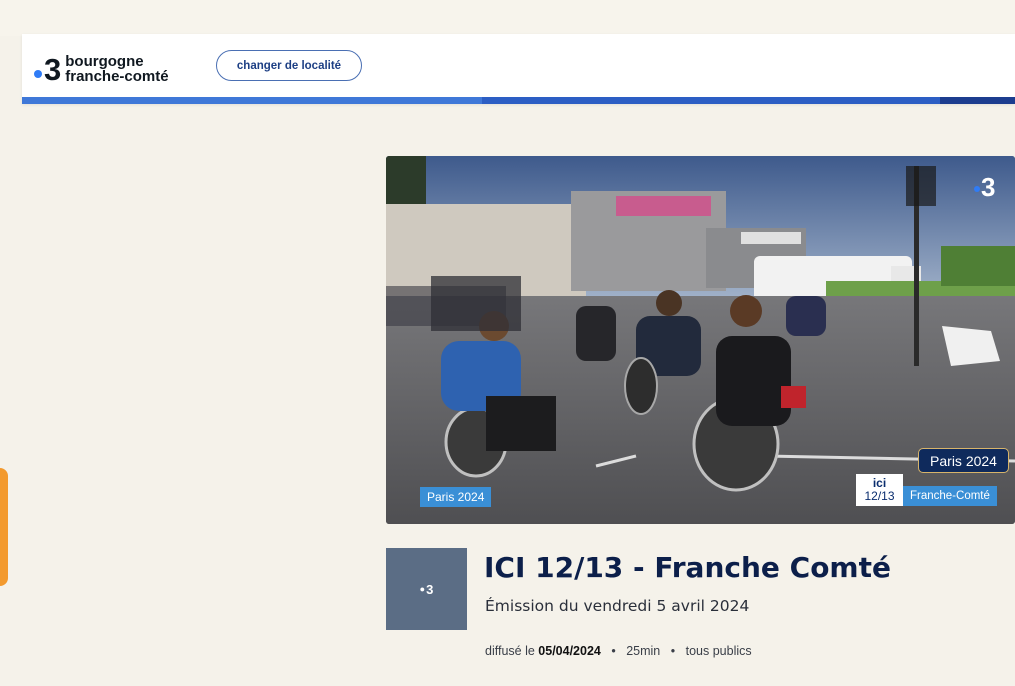 This screenshot has width=1015, height=686. Describe the element at coordinates (430, 589) in the screenshot. I see `thumbnail-label: 3` at that location.